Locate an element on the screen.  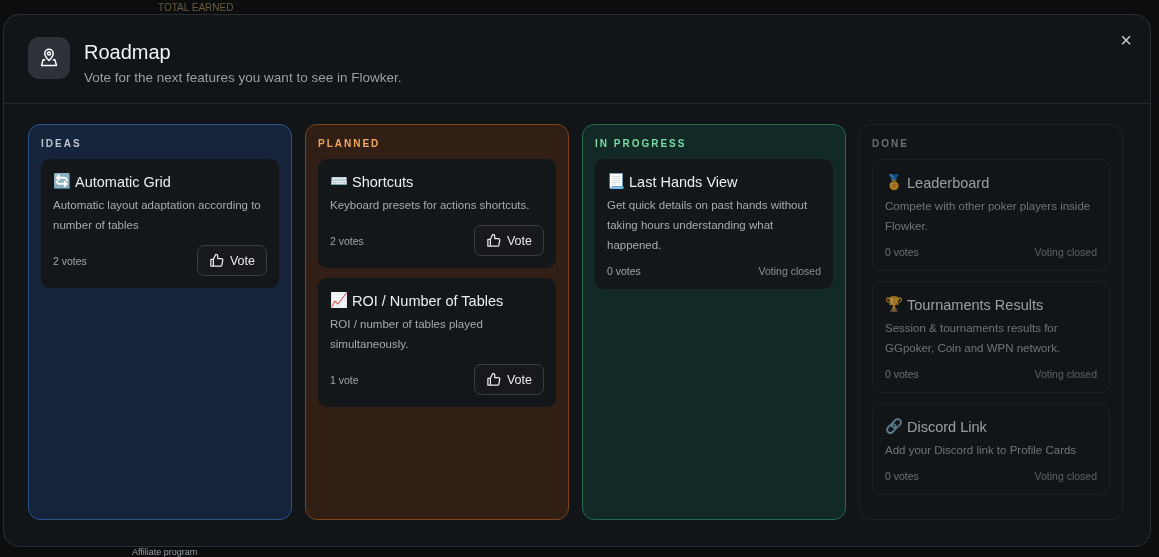
feature-title: ROI / Number of Tables is located at coordinates (428, 300).